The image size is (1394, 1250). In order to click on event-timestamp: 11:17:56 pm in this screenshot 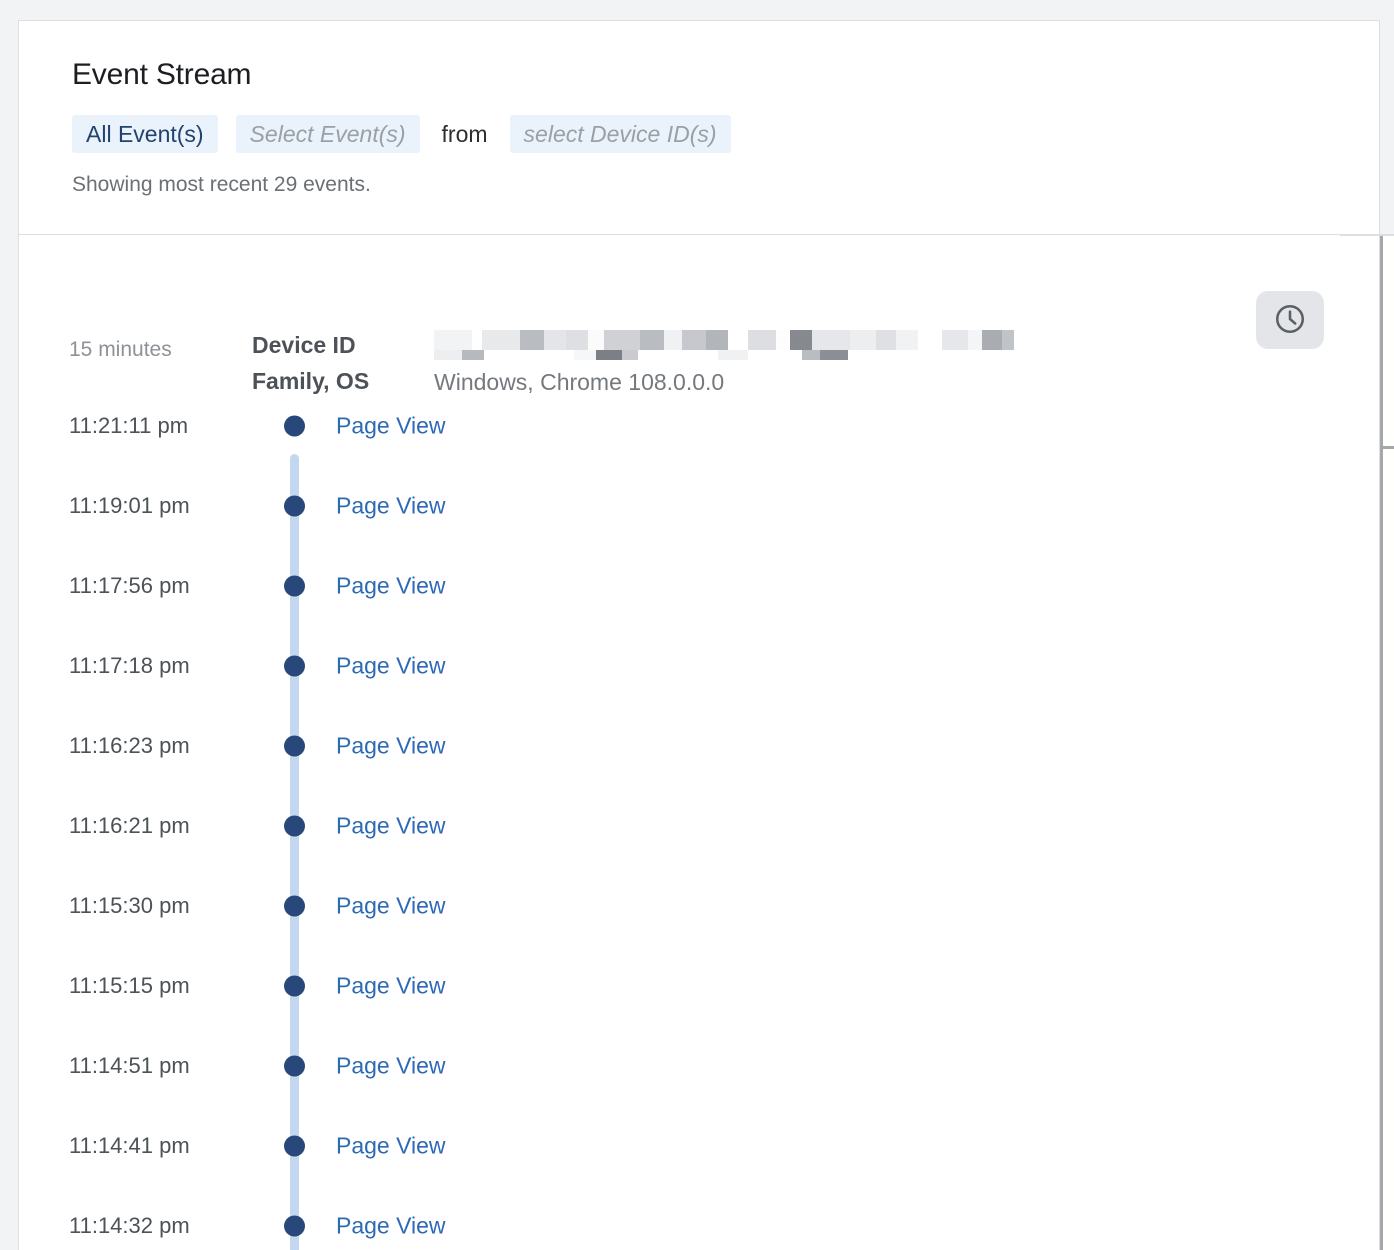, I will do `click(129, 585)`.